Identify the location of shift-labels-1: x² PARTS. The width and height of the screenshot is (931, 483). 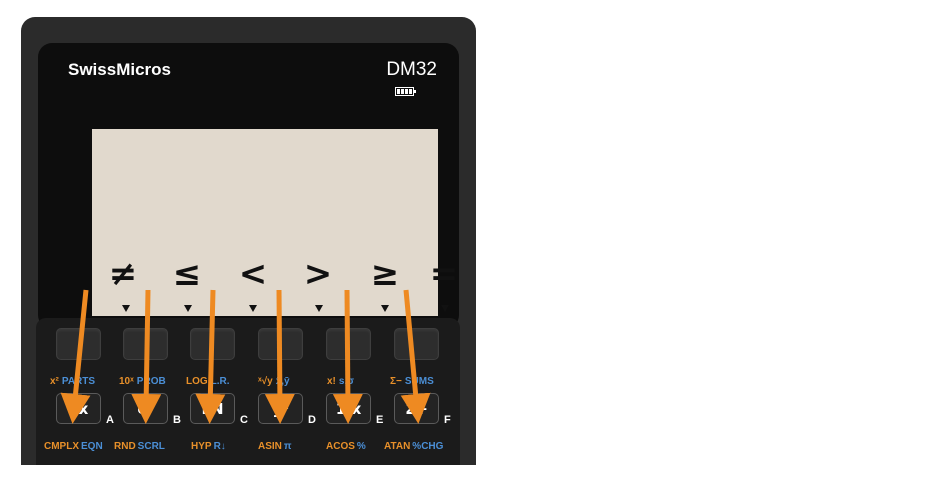
(73, 381).